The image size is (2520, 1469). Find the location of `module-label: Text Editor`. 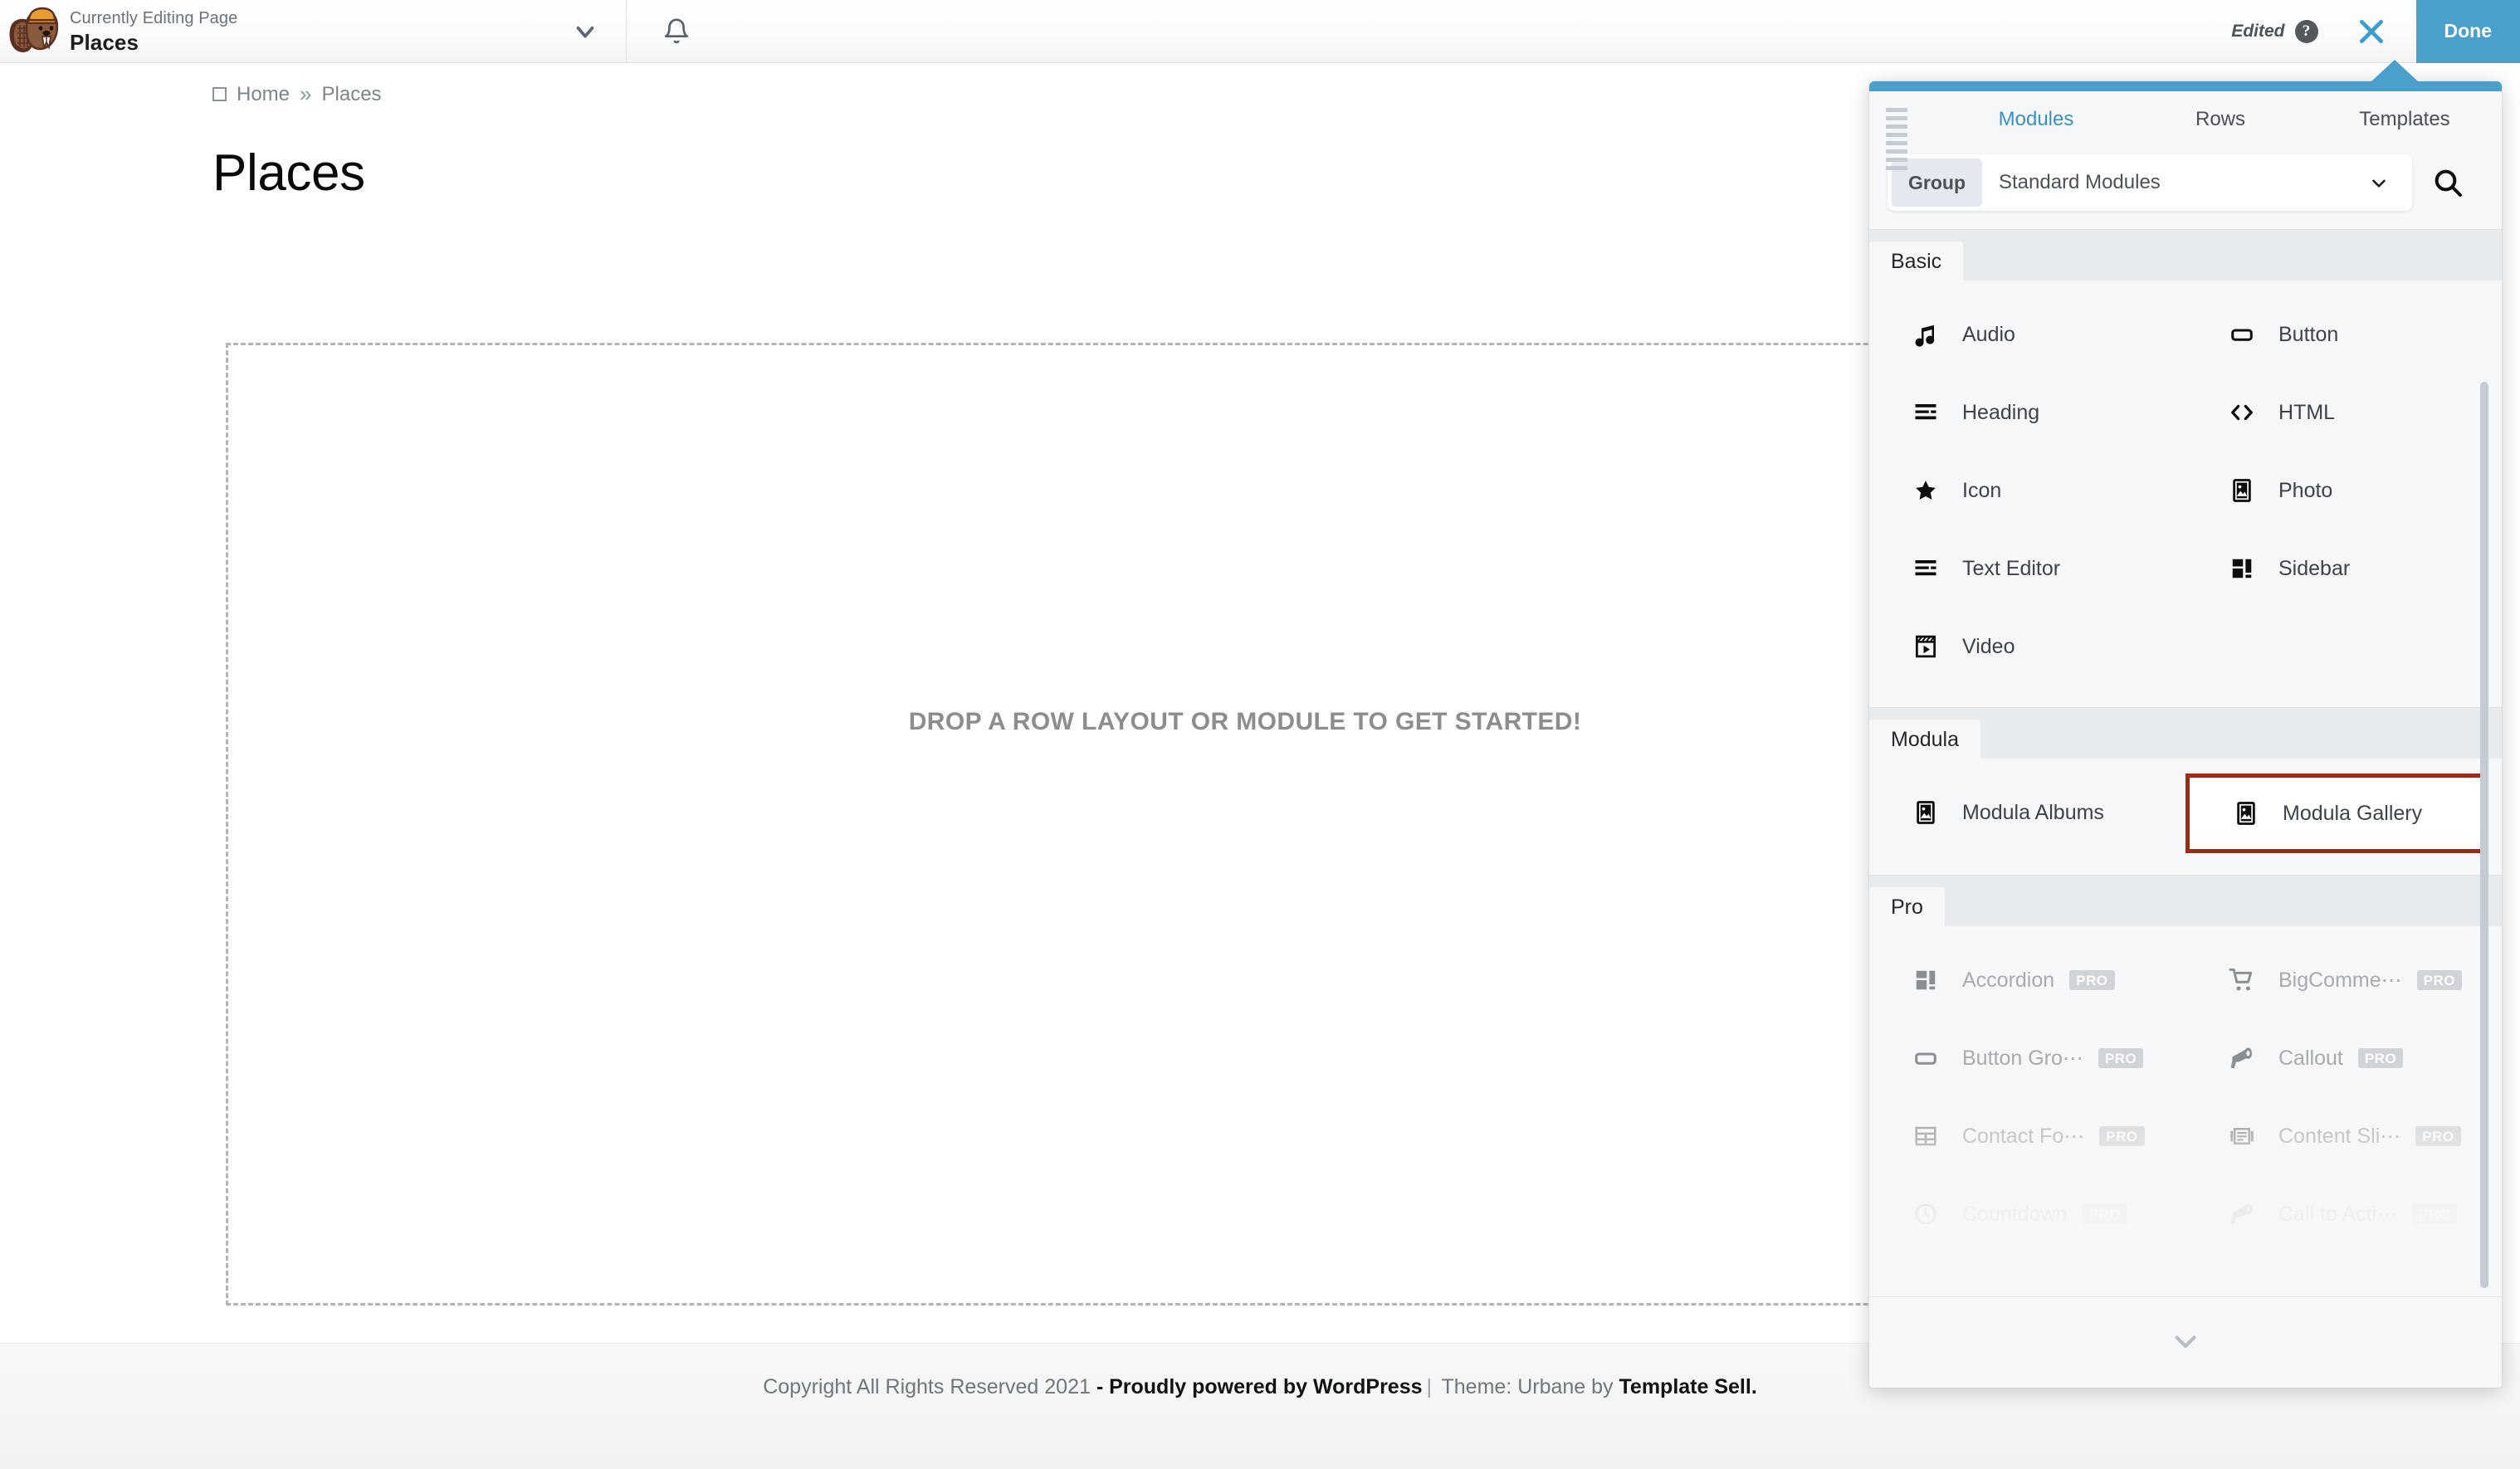

module-label: Text Editor is located at coordinates (2011, 569).